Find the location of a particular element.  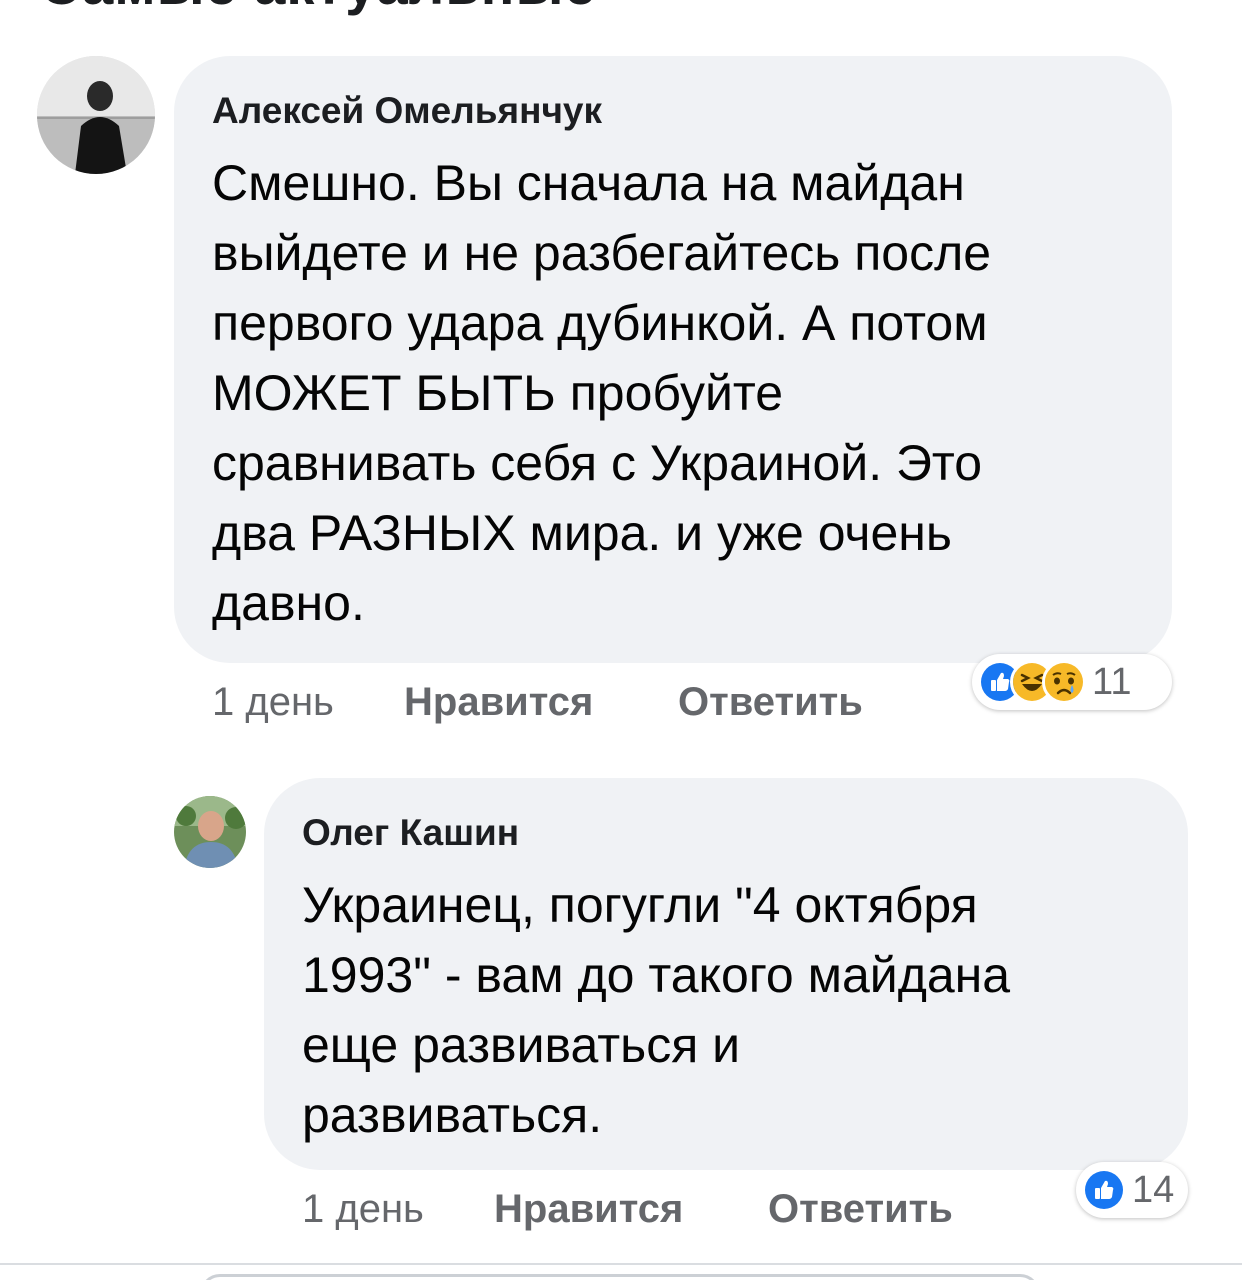

section-heading: Самые актуальные is located at coordinates (318, 8).